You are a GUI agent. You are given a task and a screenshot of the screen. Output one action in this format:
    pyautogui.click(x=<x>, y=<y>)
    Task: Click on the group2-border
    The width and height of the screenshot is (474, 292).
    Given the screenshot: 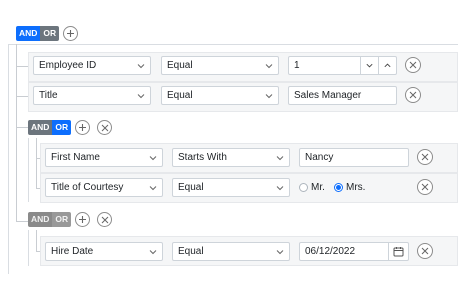 What is the action you would take?
    pyautogui.click(x=28, y=248)
    